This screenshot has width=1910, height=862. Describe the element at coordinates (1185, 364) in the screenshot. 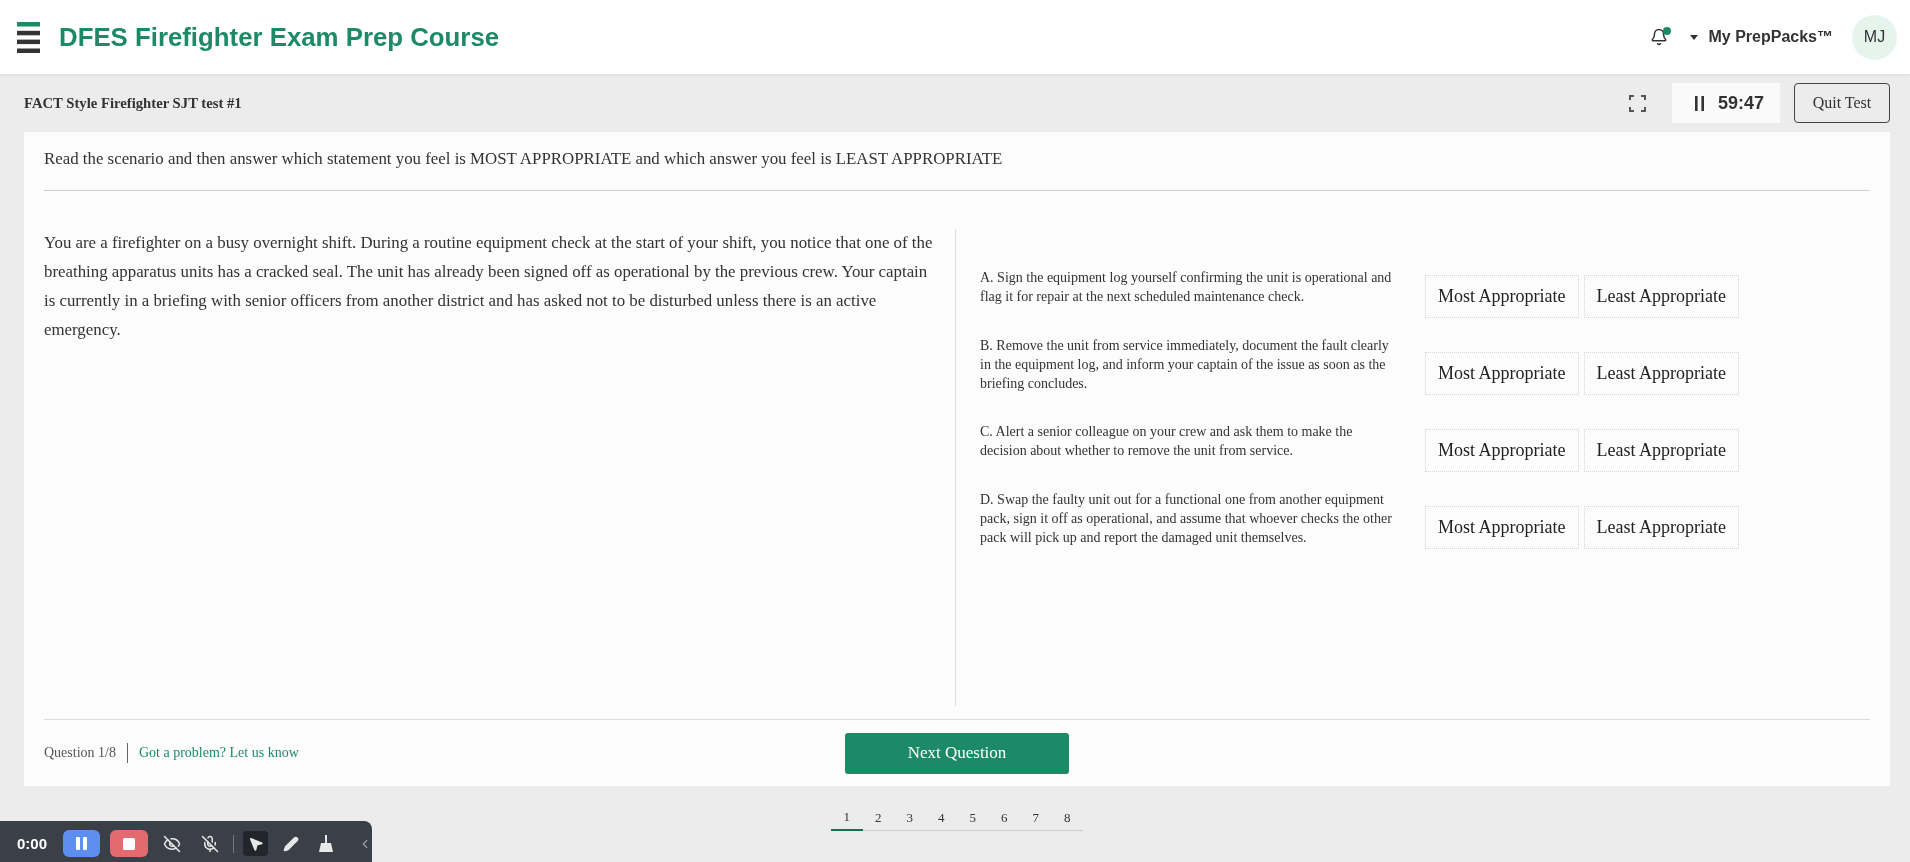

I see `option-text: B. Remove the unit from service immediately, document the fault clearly in the equipment log, and inform your captain of the issue as soon as the briefing concludes.` at that location.